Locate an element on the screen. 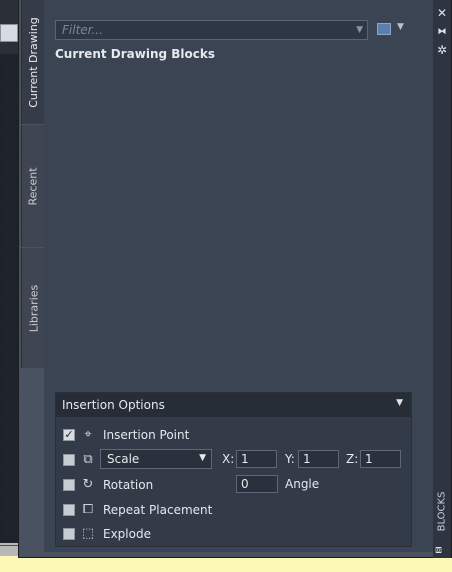  rotation-row: ↻ Rotation is located at coordinates (108, 485).